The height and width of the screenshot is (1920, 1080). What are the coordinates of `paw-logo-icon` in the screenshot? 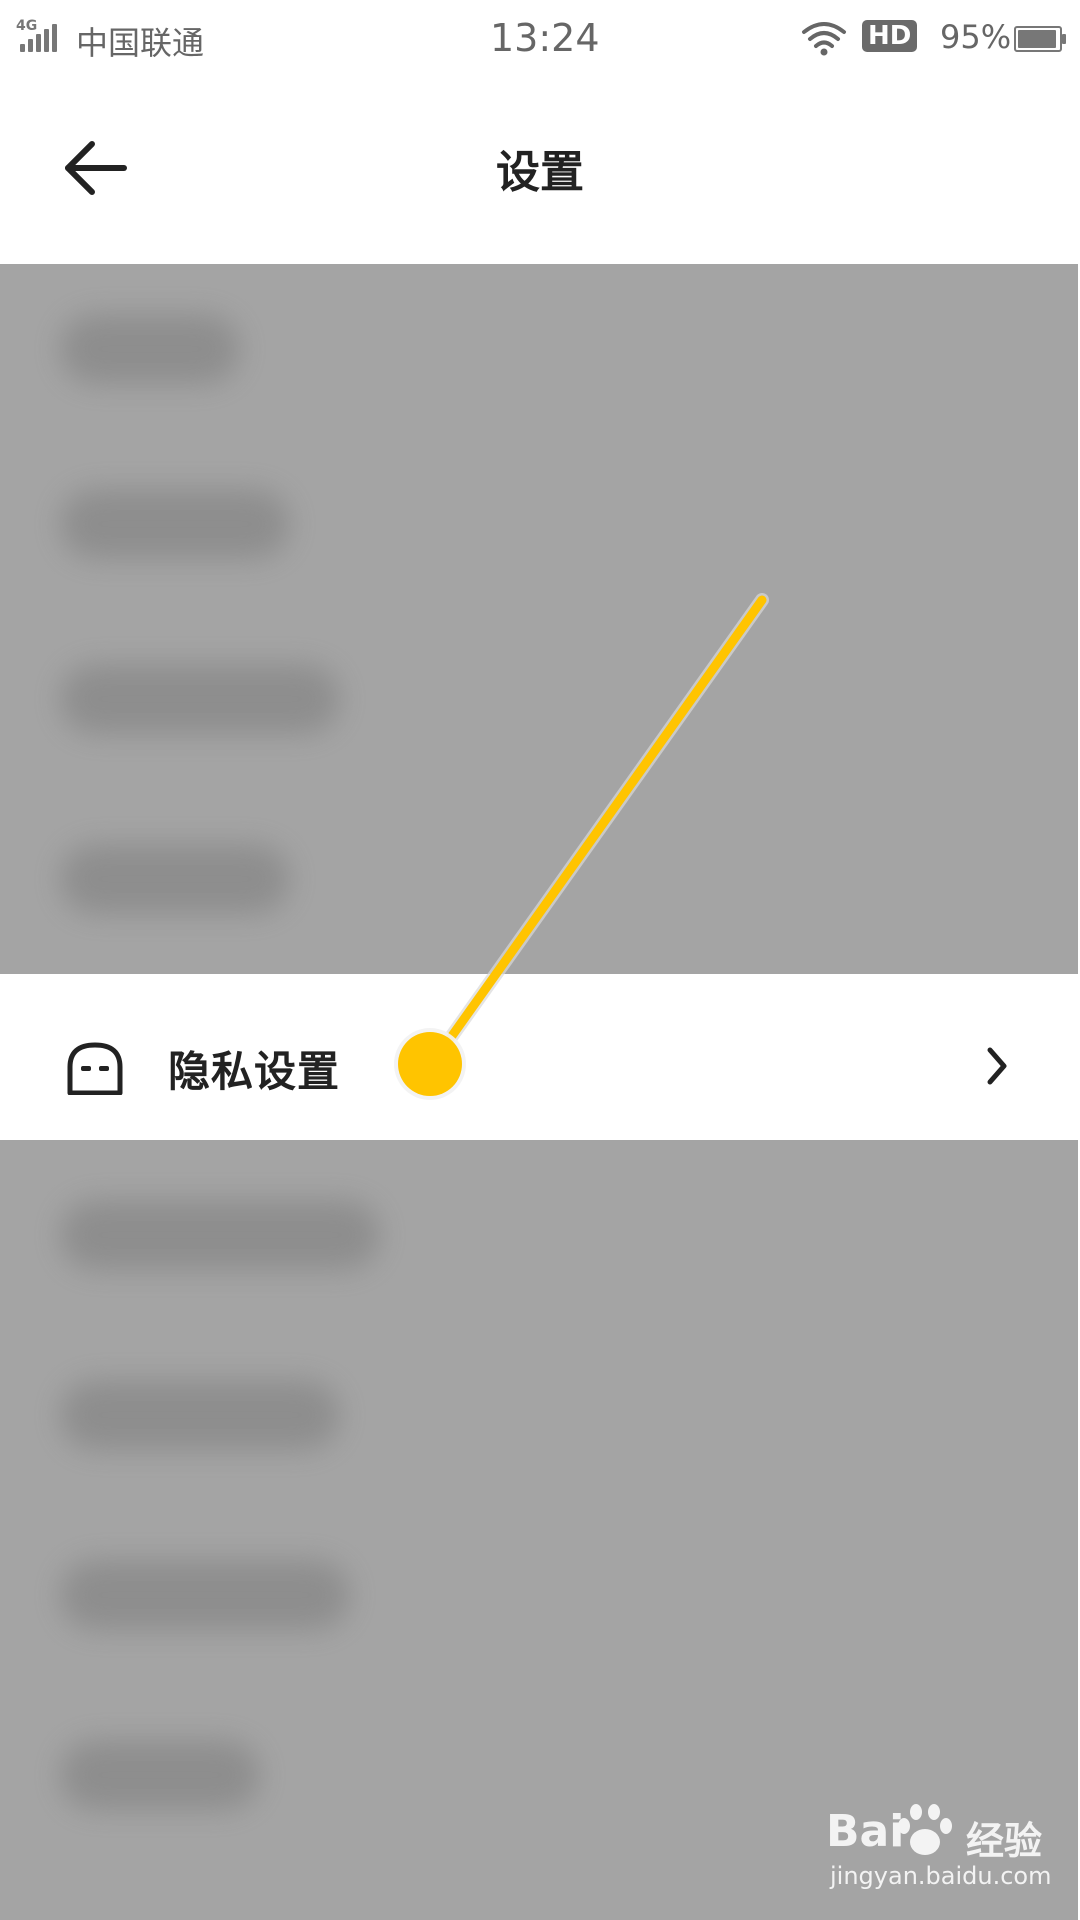 It's located at (925, 1829).